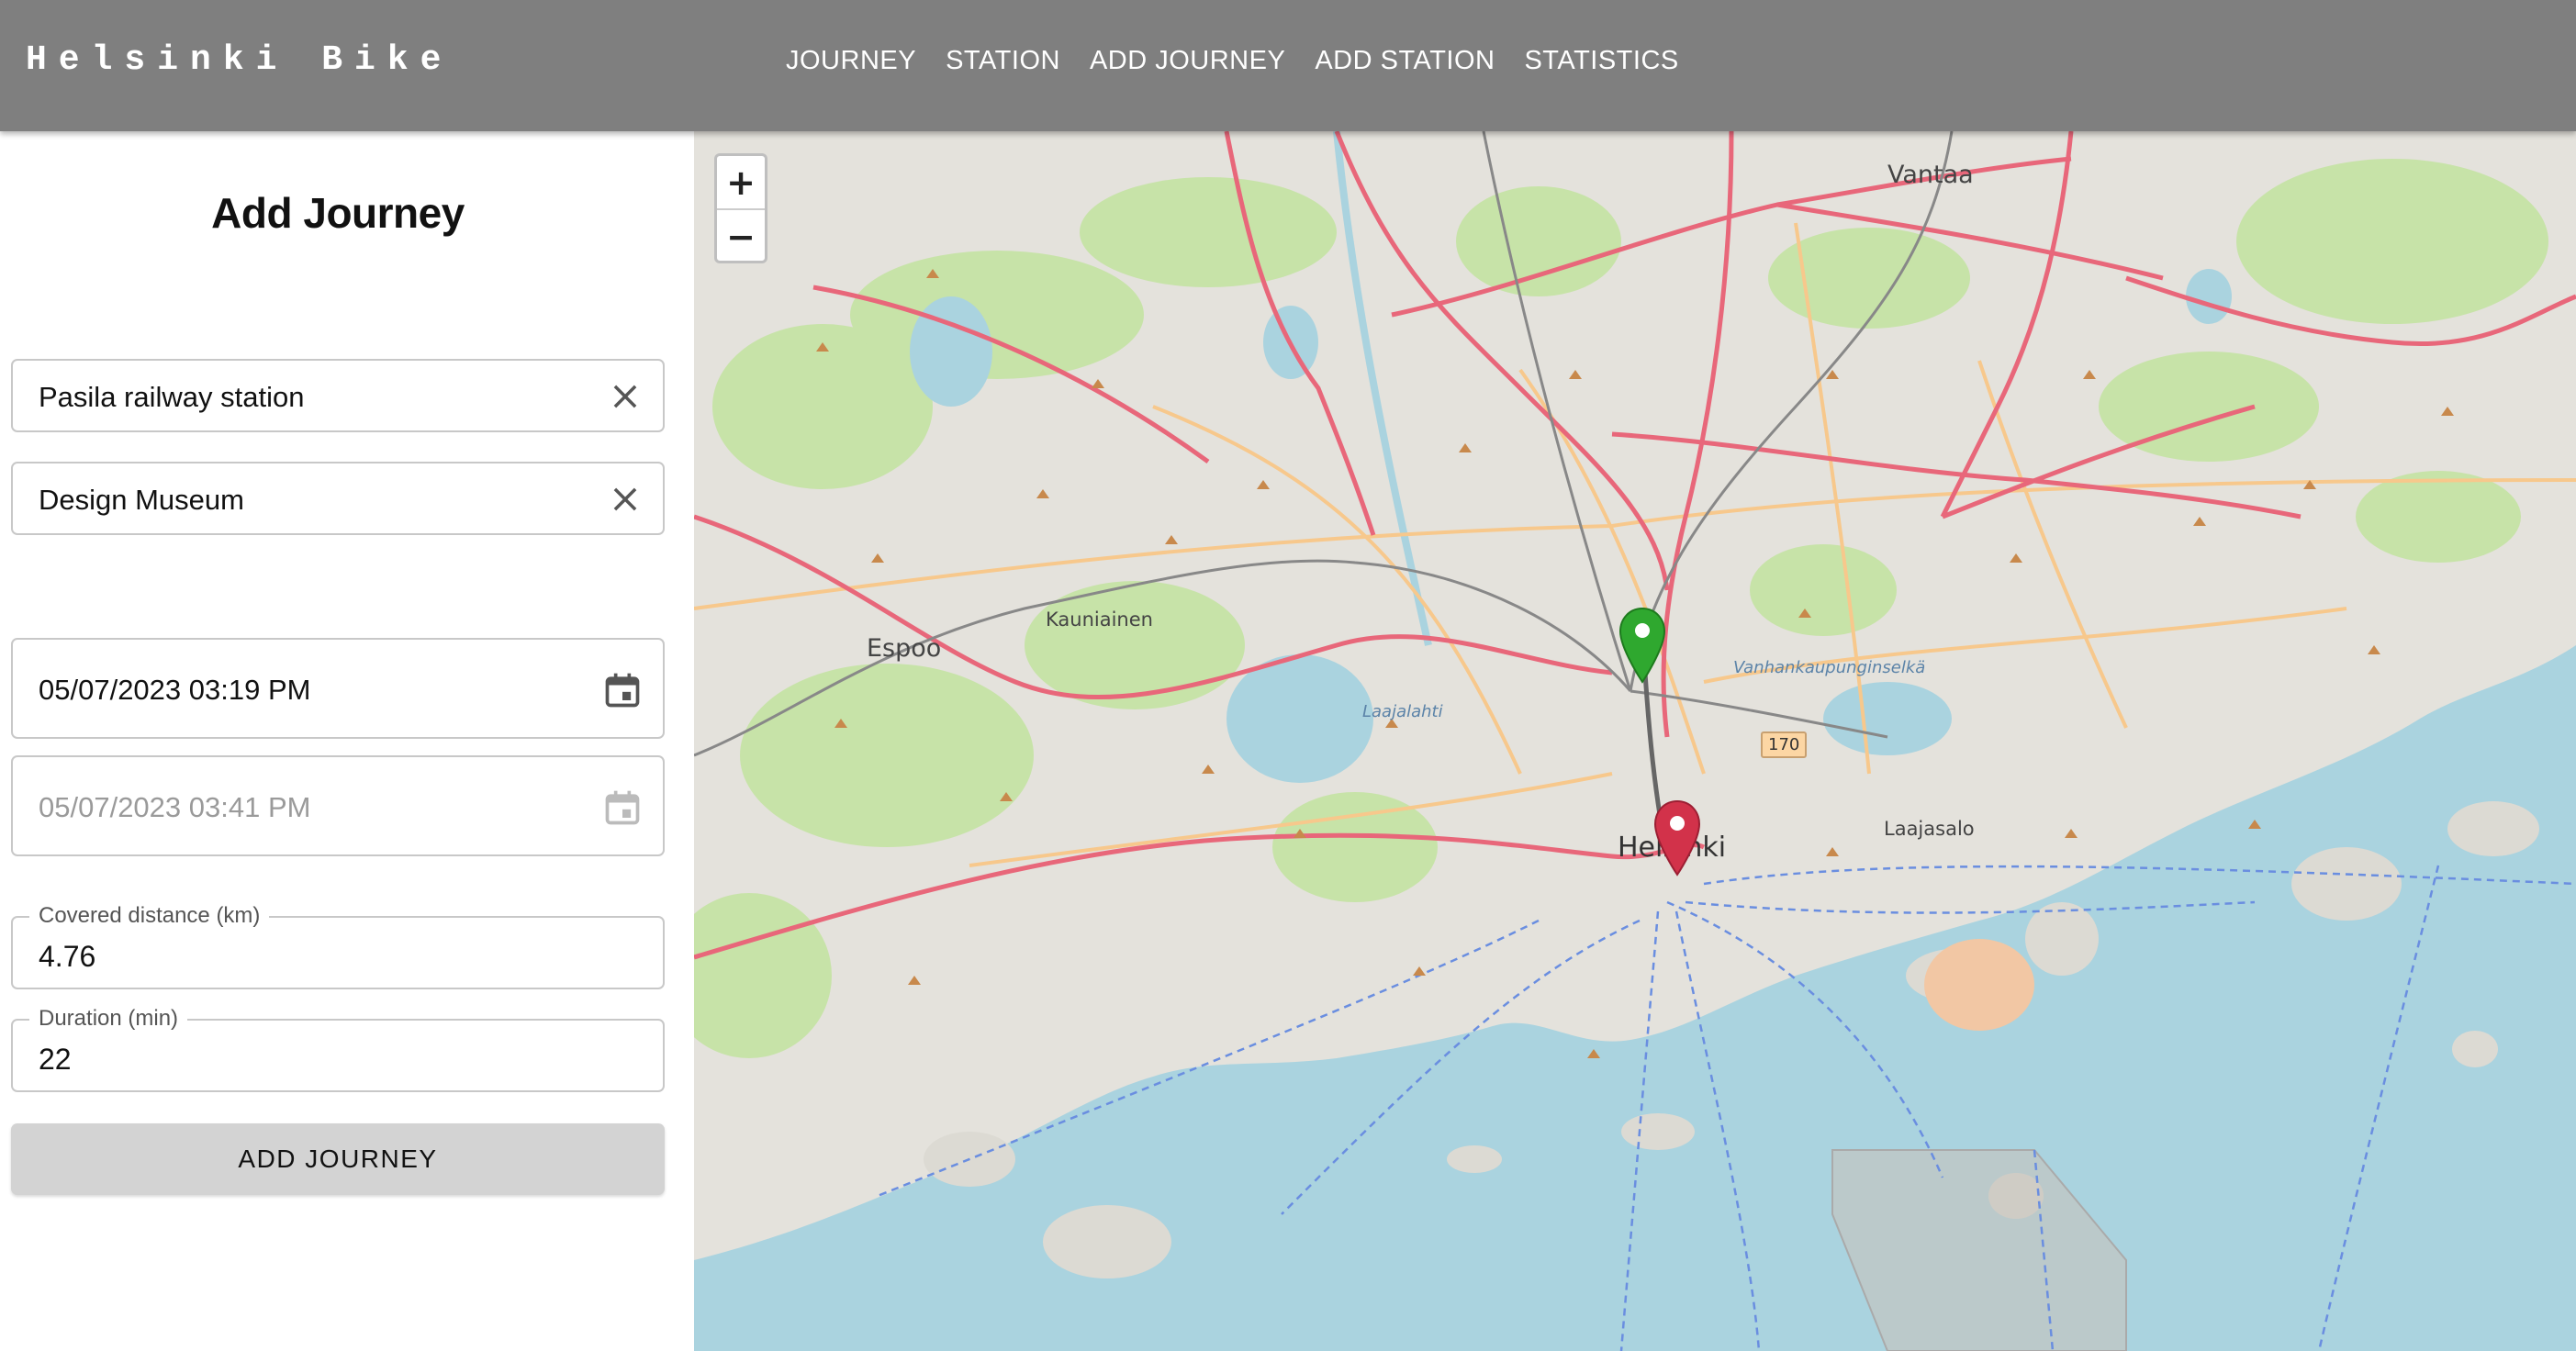 This screenshot has height=1351, width=2576. I want to click on clear-return-icon, so click(625, 500).